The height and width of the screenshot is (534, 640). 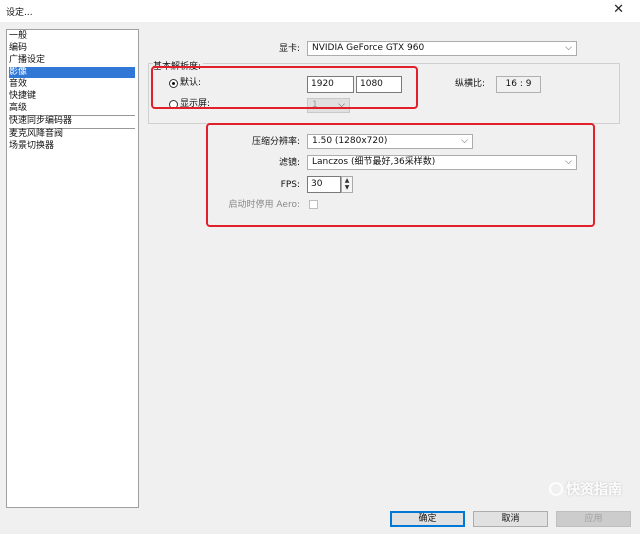 I want to click on cancel-button: 取消, so click(x=510, y=519).